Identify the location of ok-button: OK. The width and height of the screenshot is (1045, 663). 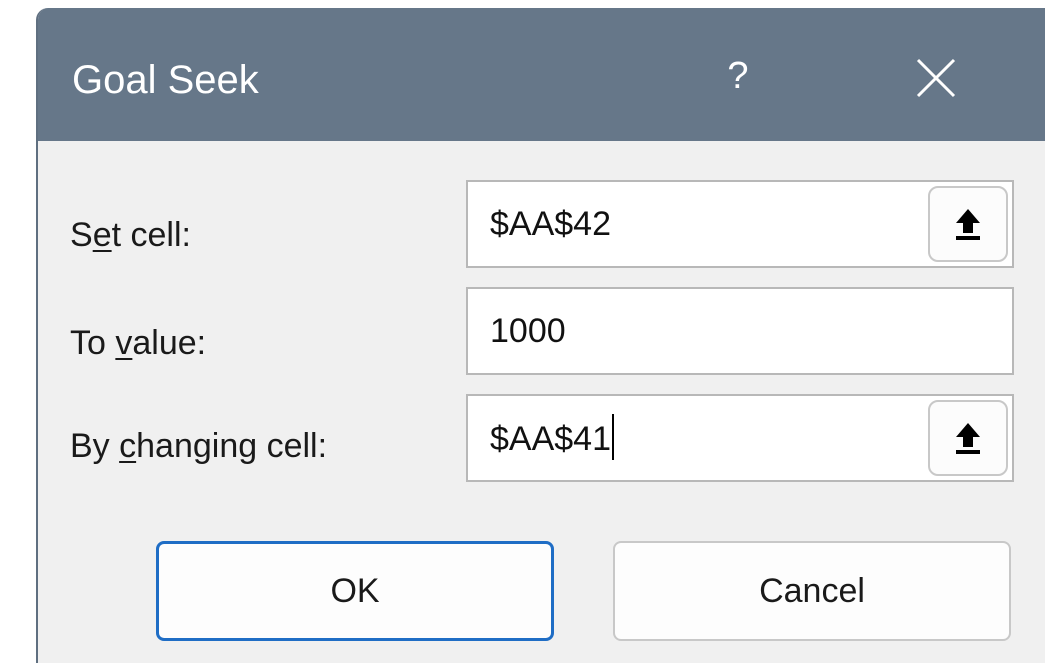
(355, 591).